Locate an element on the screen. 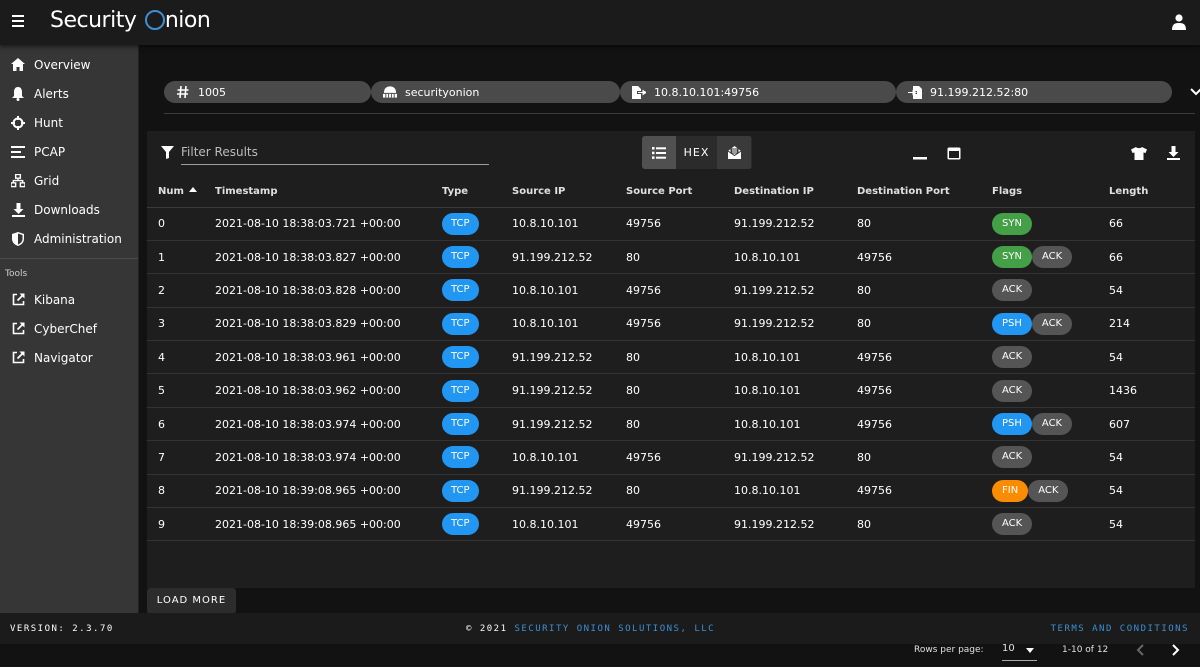 This screenshot has width=1200, height=667. chip-sensor: securityonion is located at coordinates (495, 92).